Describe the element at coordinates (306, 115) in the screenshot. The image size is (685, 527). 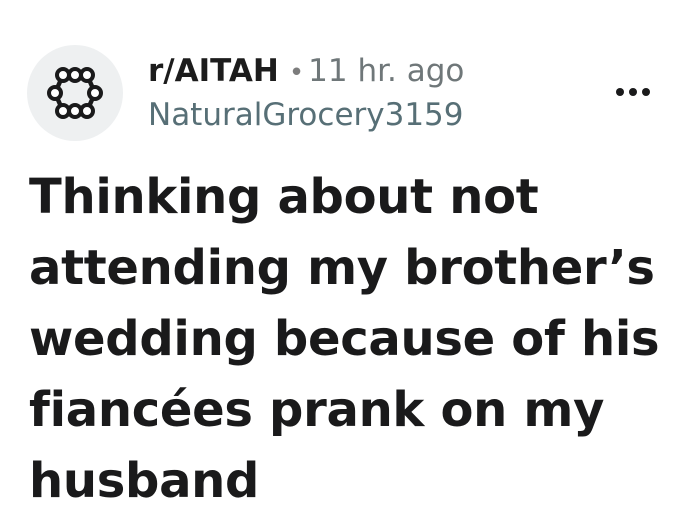
I see `author-link: NaturalGrocery3159` at that location.